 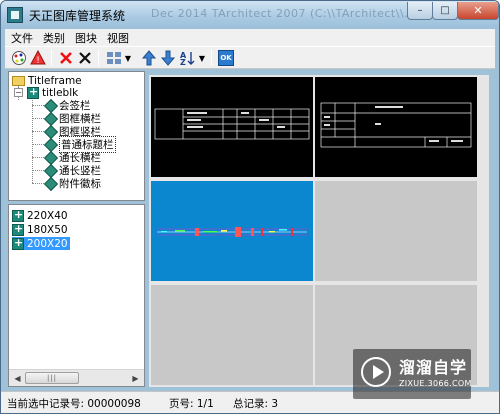 I want to click on menu-view: 视图, so click(x=118, y=38).